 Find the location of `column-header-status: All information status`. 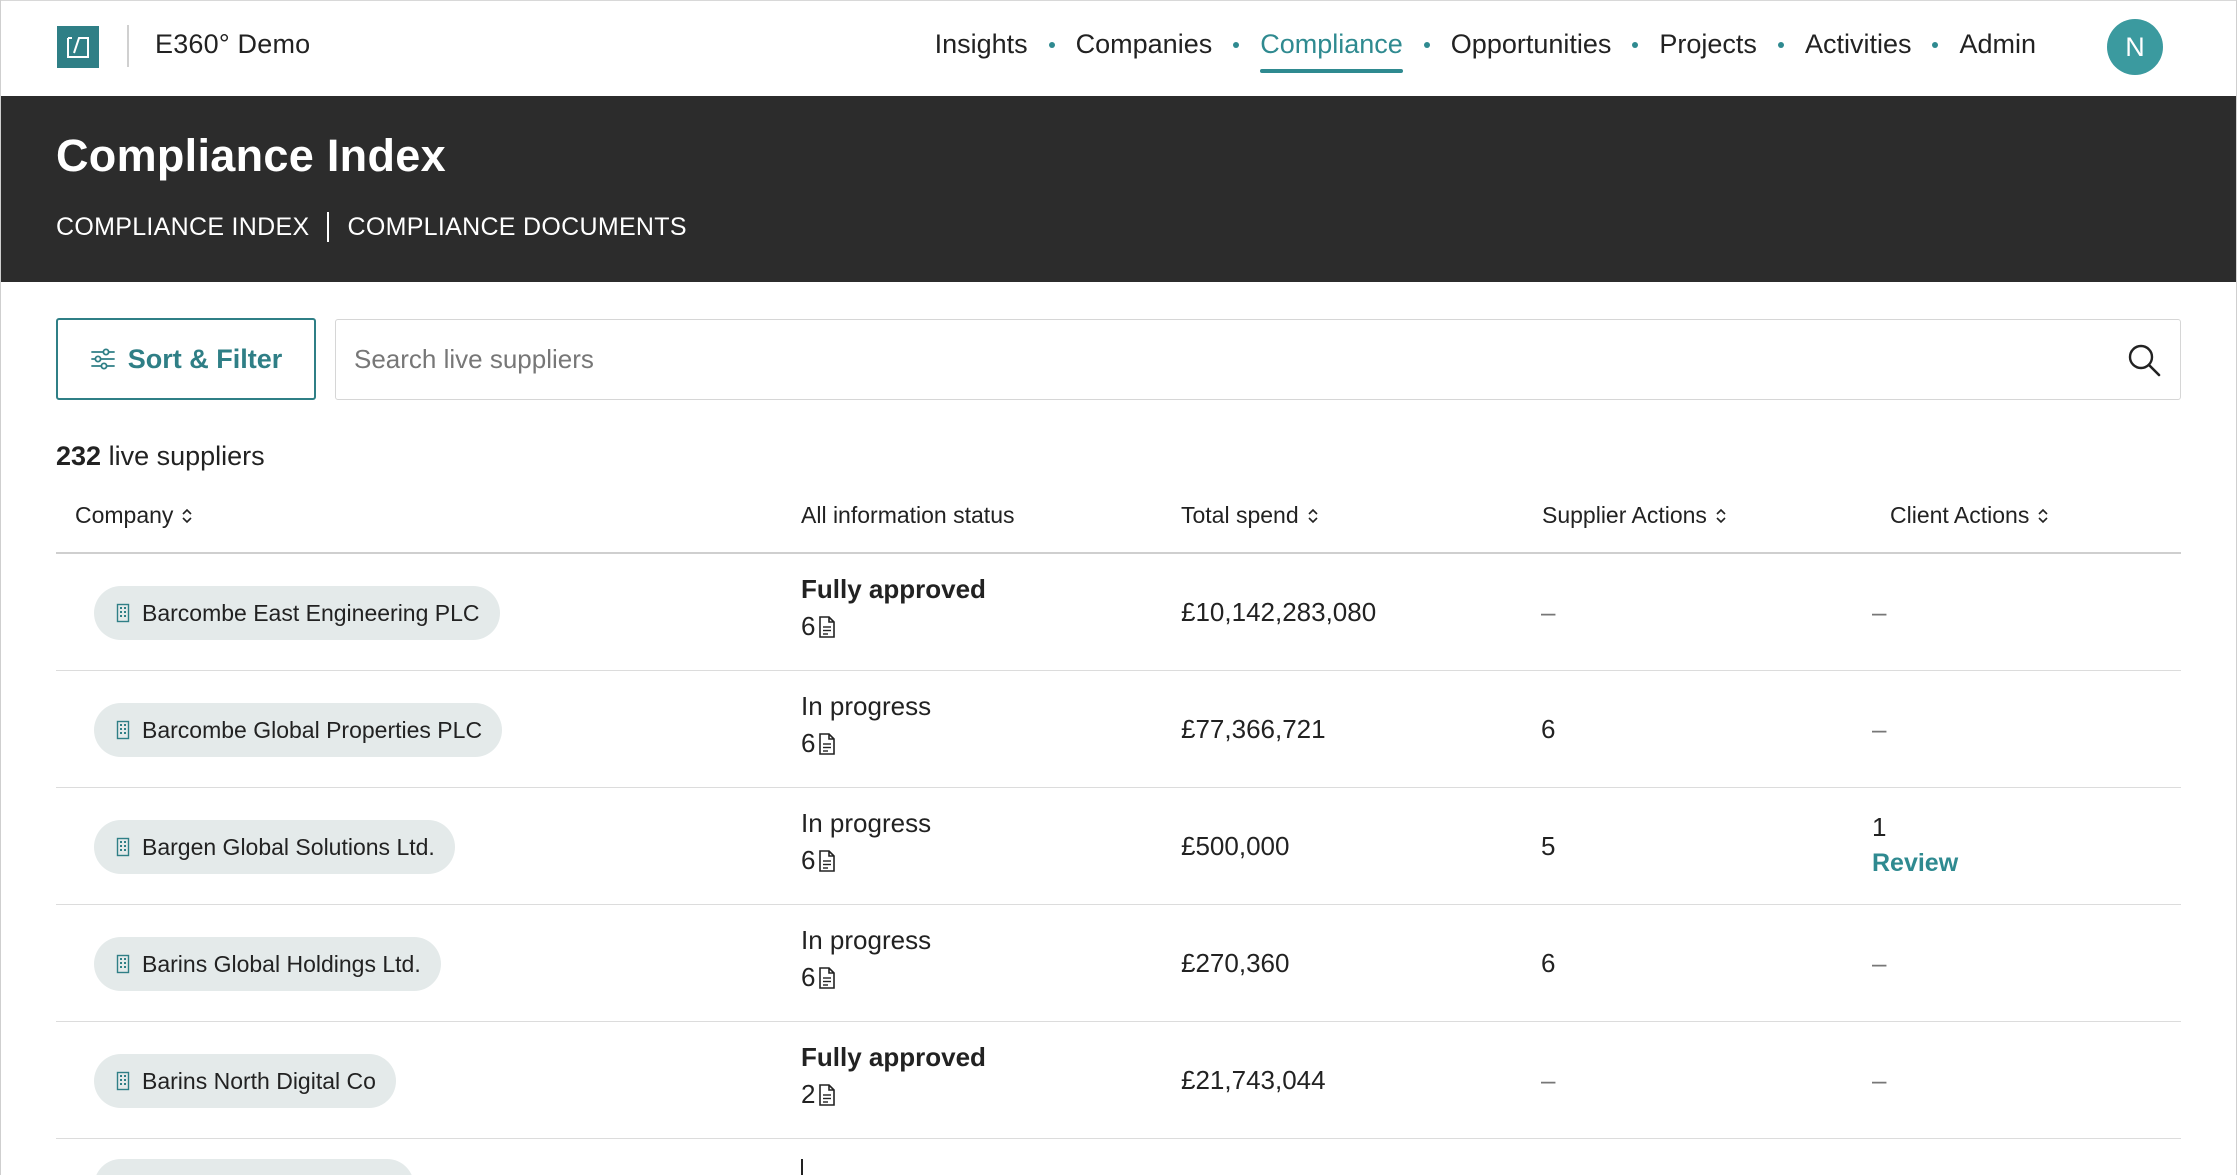

column-header-status: All information status is located at coordinates (907, 515).